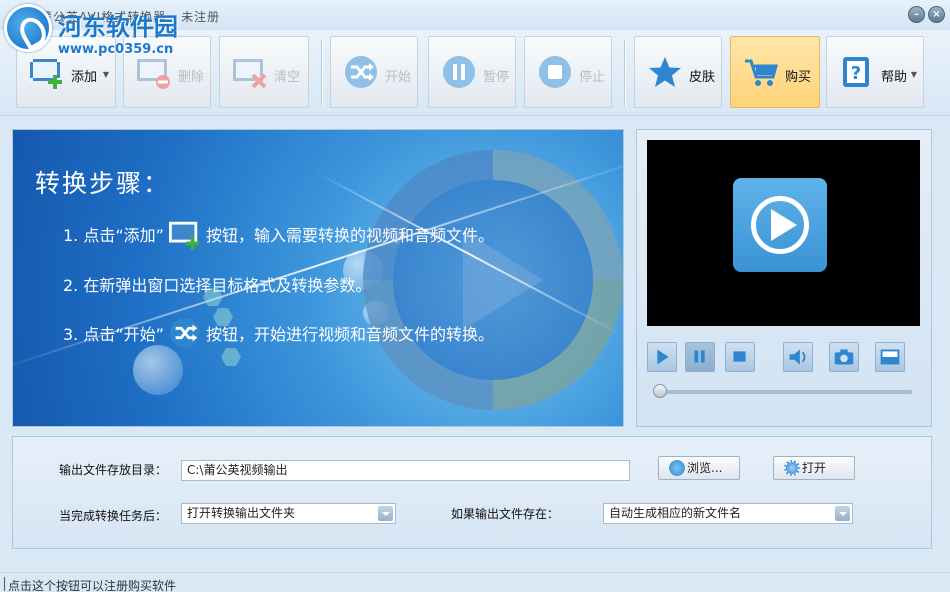 Image resolution: width=950 pixels, height=592 pixels. I want to click on if-exists-value: 自动生成相应的新文件名, so click(675, 513).